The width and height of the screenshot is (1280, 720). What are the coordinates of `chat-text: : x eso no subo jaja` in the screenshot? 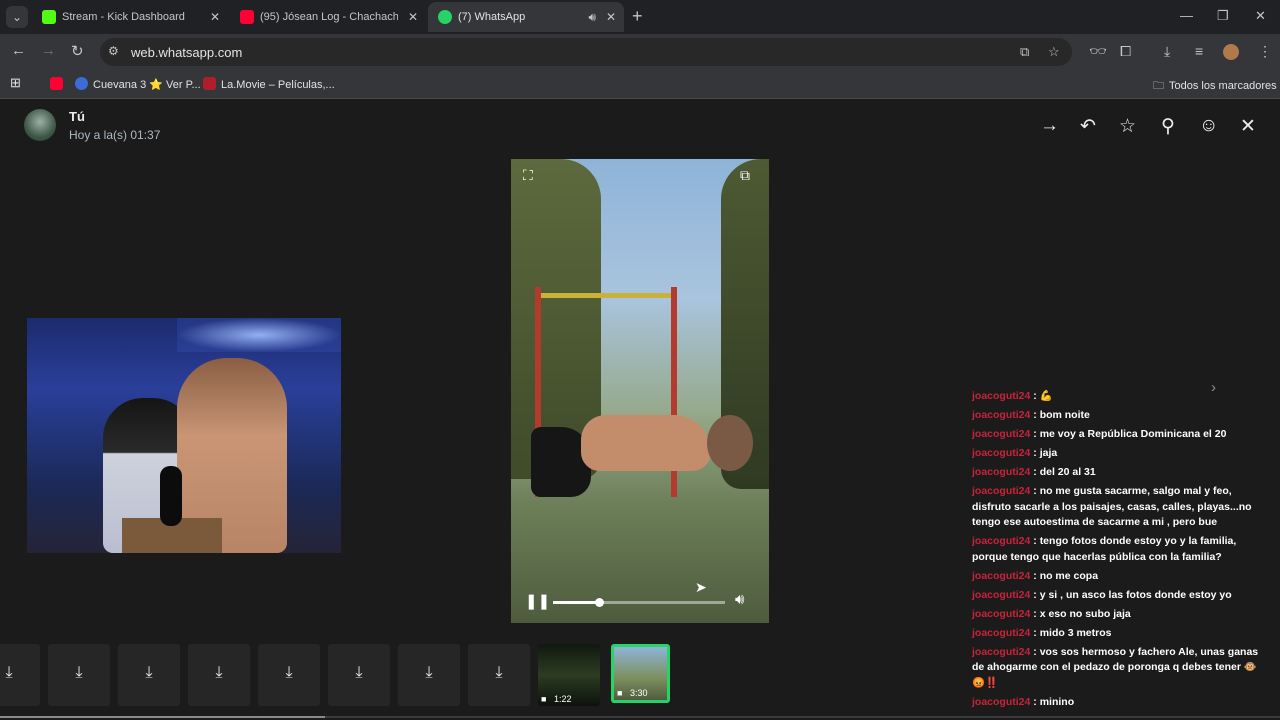 It's located at (1080, 613).